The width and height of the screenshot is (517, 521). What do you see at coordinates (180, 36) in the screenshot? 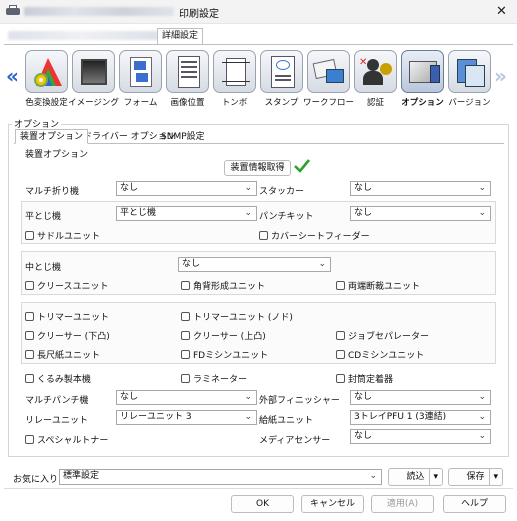
I see `tab-advanced-settings: 詳細設定` at bounding box center [180, 36].